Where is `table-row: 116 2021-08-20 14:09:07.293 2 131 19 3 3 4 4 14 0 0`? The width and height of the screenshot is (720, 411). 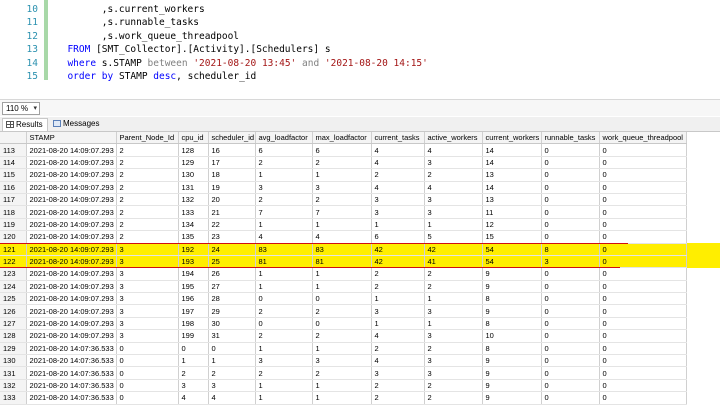 table-row: 116 2021-08-20 14:09:07.293 2 131 19 3 3 4 4 14 0 0 is located at coordinates (343, 187).